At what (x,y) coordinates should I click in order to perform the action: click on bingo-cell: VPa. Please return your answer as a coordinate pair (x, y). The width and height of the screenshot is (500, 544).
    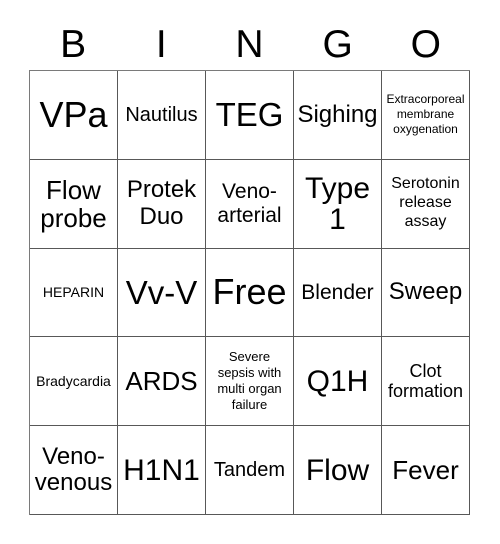
    Looking at the image, I should click on (74, 115).